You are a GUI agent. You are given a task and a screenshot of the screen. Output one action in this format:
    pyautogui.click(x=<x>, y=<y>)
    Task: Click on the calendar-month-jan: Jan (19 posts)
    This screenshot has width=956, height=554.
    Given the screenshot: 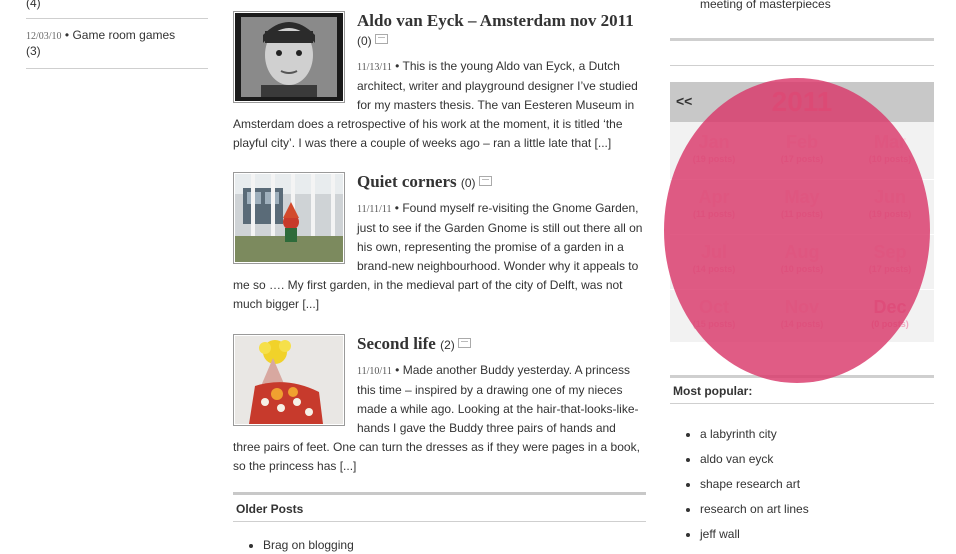 What is the action you would take?
    pyautogui.click(x=714, y=152)
    